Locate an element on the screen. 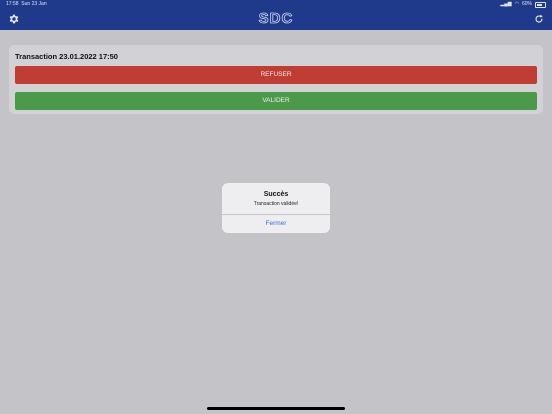 This screenshot has width=552, height=414. status-time-date: 17:58 Sun 23 Jan is located at coordinates (26, 4).